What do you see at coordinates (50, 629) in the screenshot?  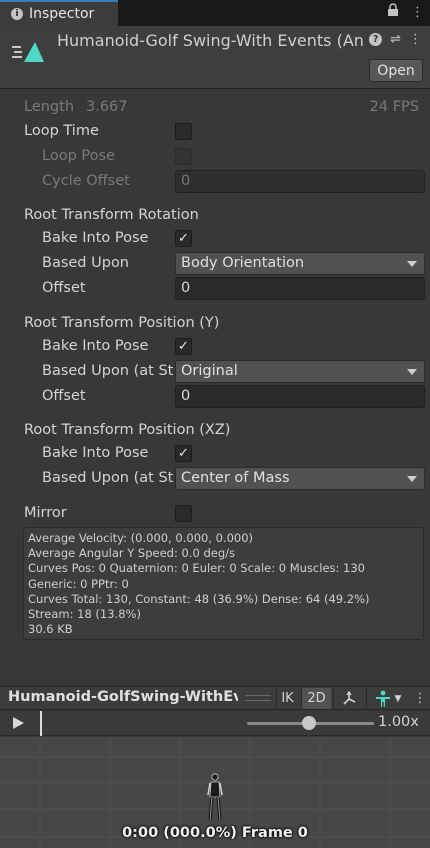 I see `info-line: 30.6 KB` at bounding box center [50, 629].